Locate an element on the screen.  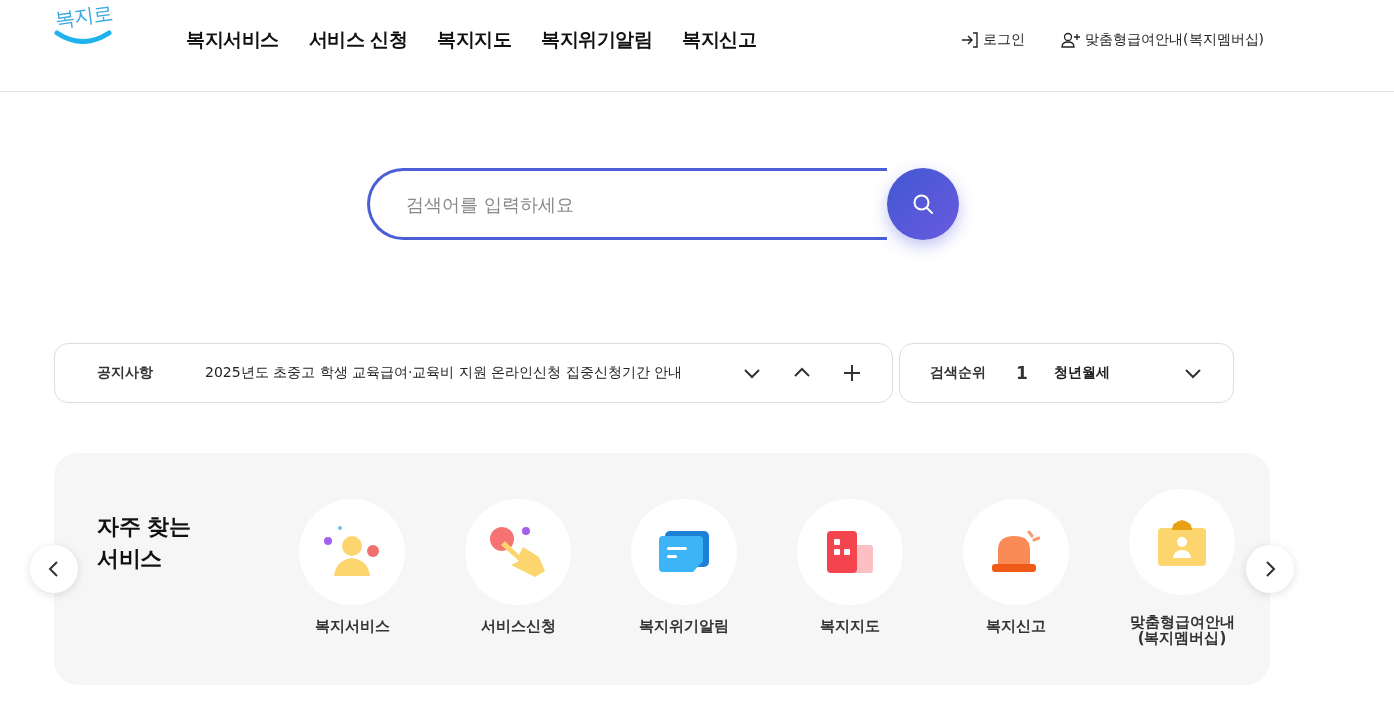
building-icon is located at coordinates (850, 552).